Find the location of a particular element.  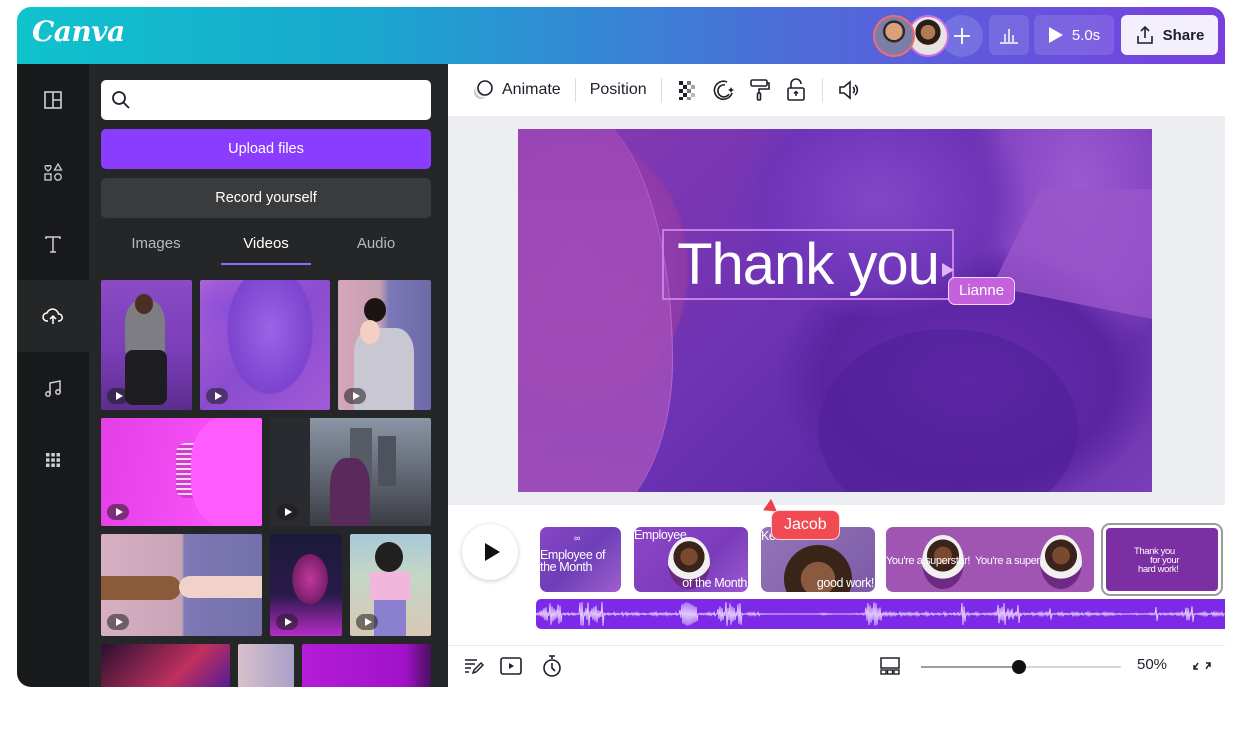

clip-text: You're a superstar! You're a super is located at coordinates (963, 561).